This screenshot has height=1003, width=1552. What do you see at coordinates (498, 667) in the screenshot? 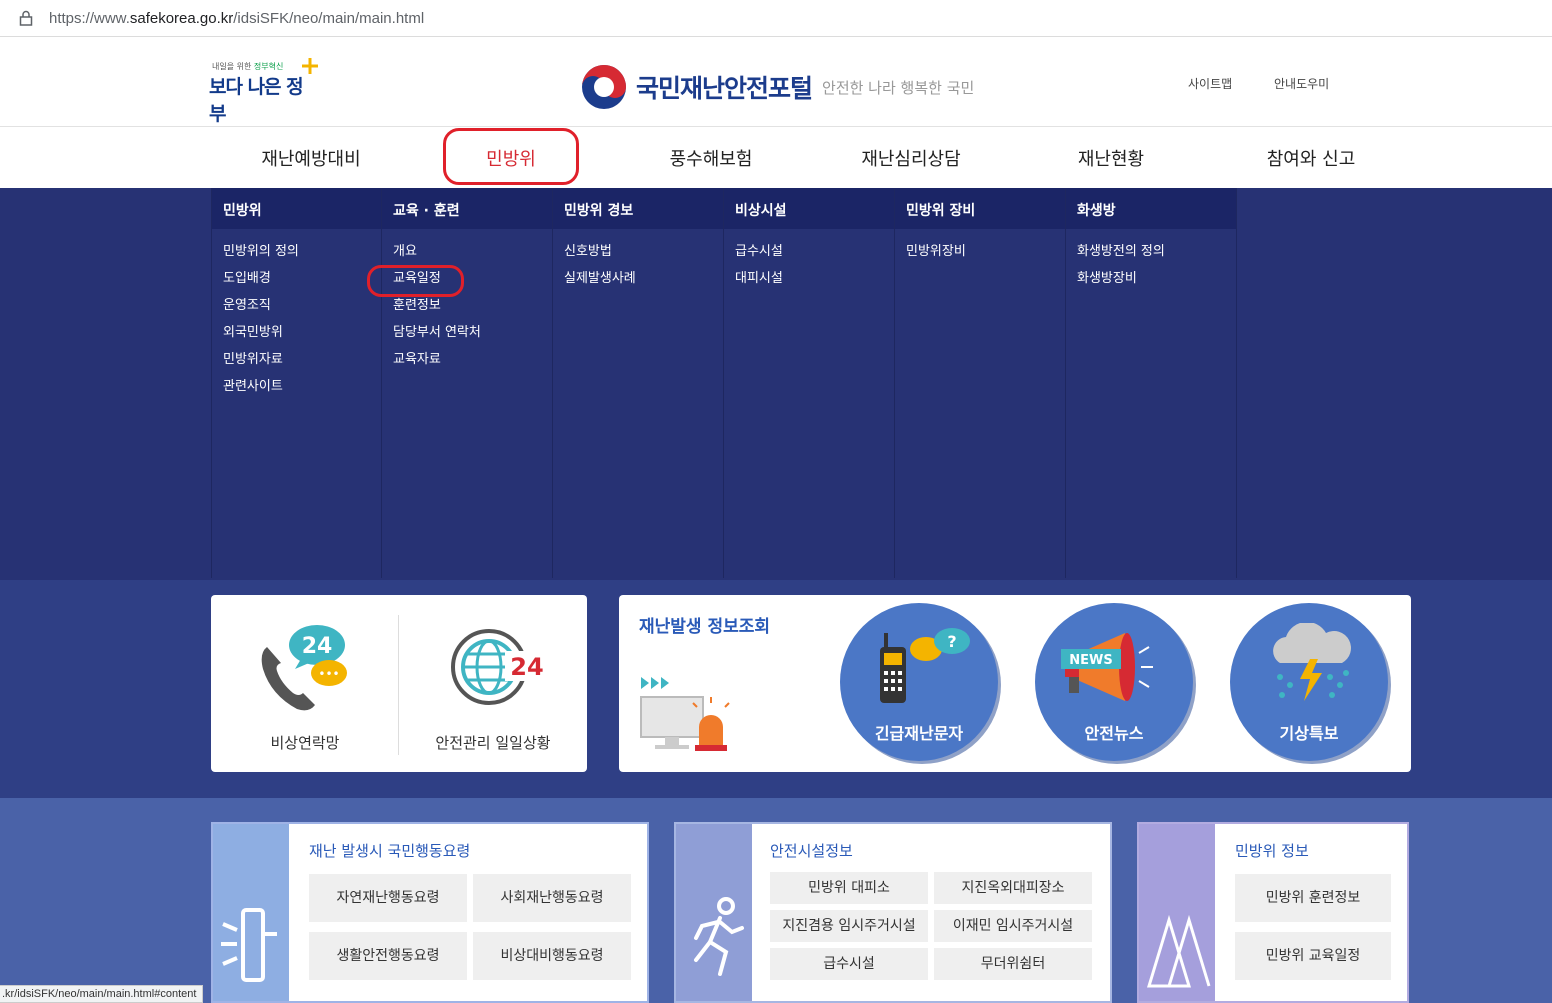
I see `globe-24-icon: 24` at bounding box center [498, 667].